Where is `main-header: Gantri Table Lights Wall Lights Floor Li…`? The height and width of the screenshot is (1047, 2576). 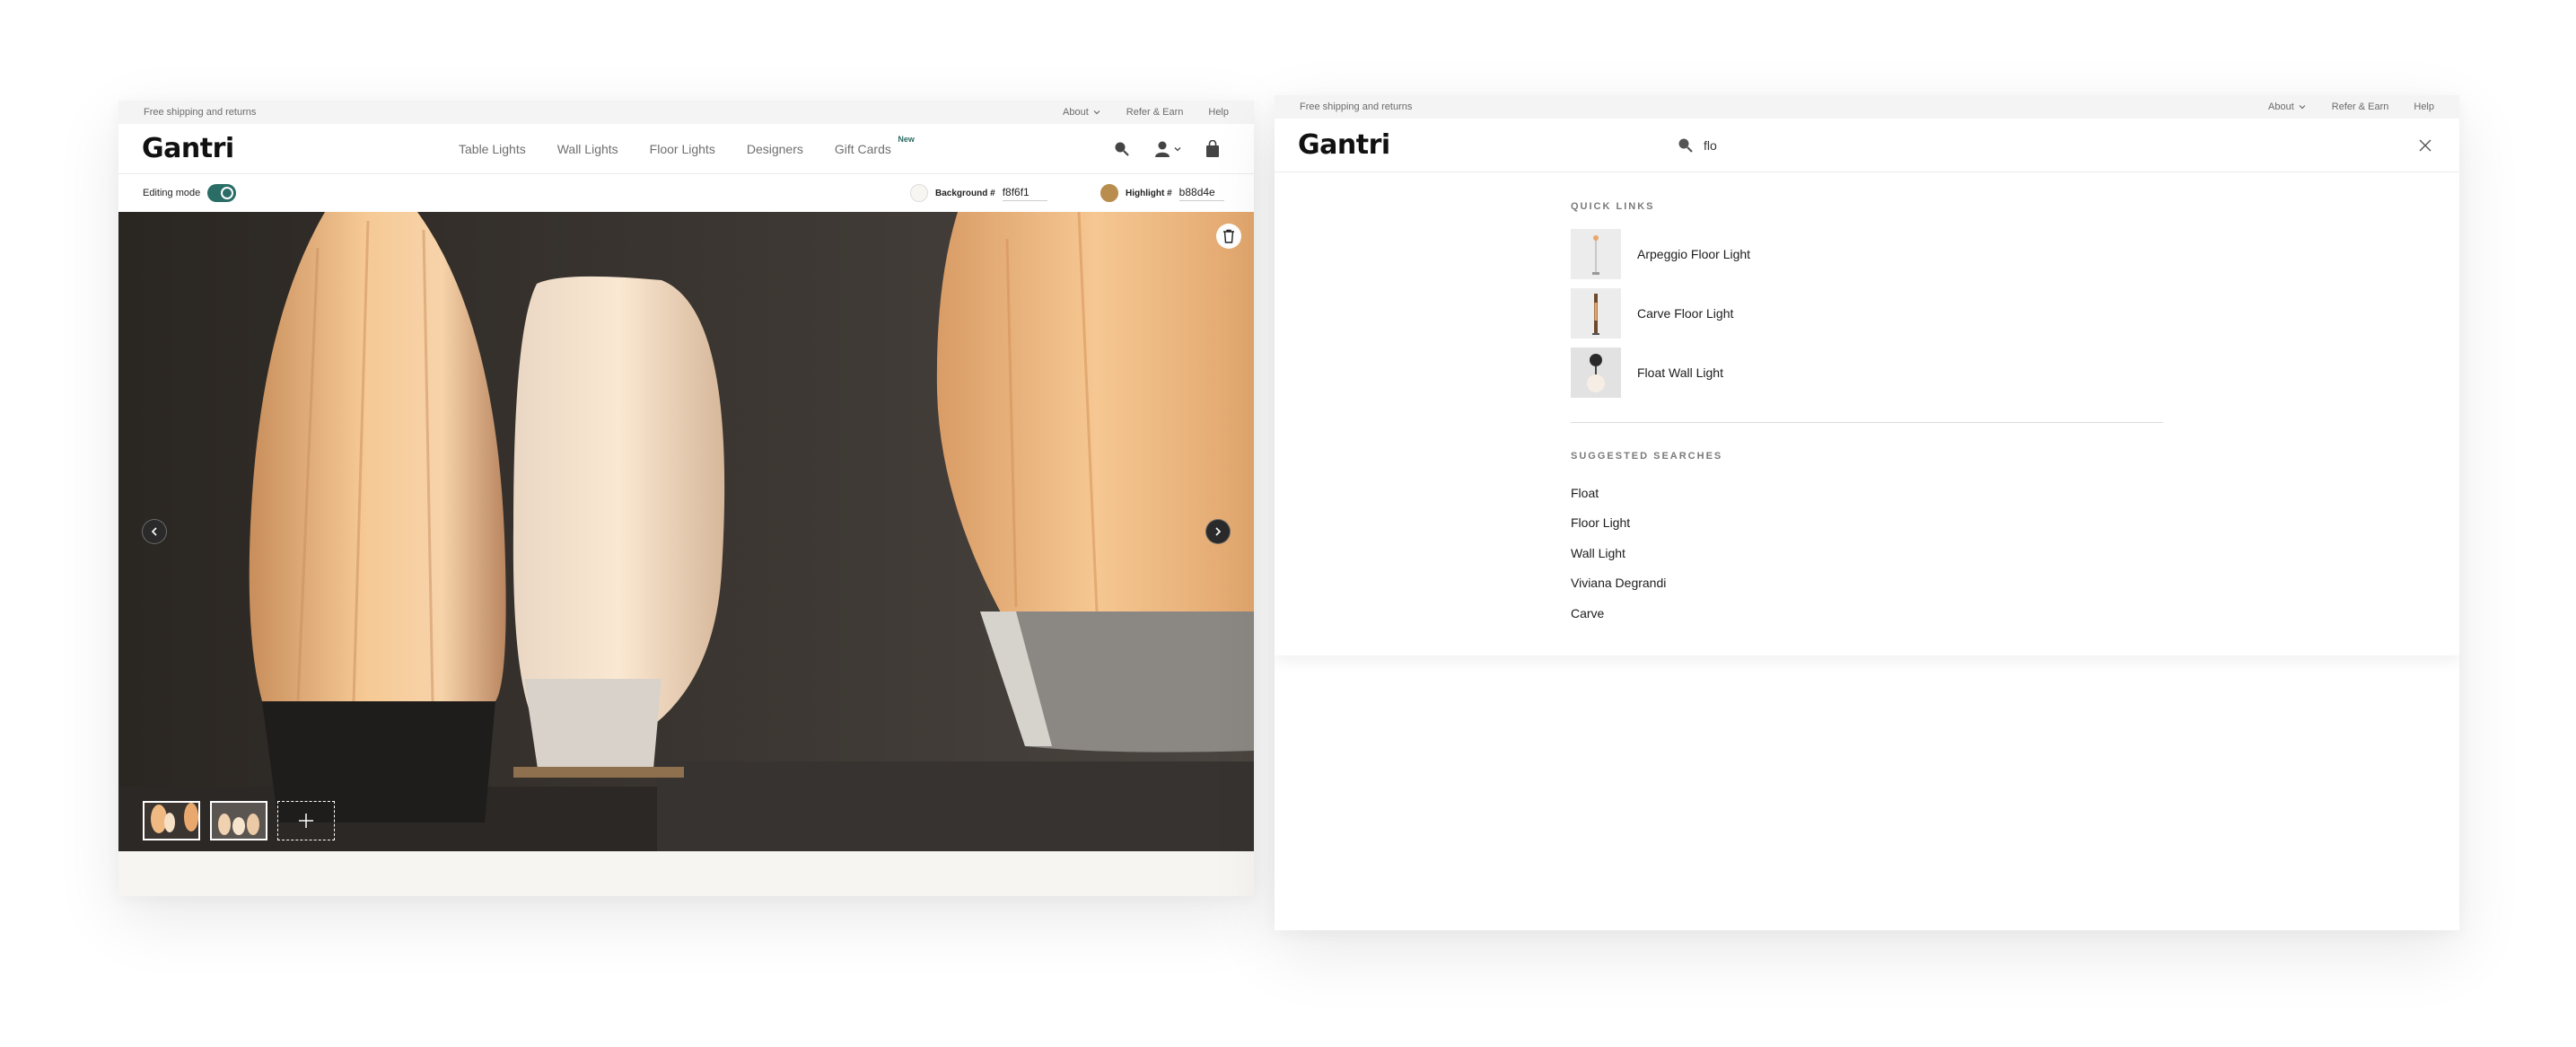
main-header: Gantri Table Lights Wall Lights Floor Li… is located at coordinates (686, 149).